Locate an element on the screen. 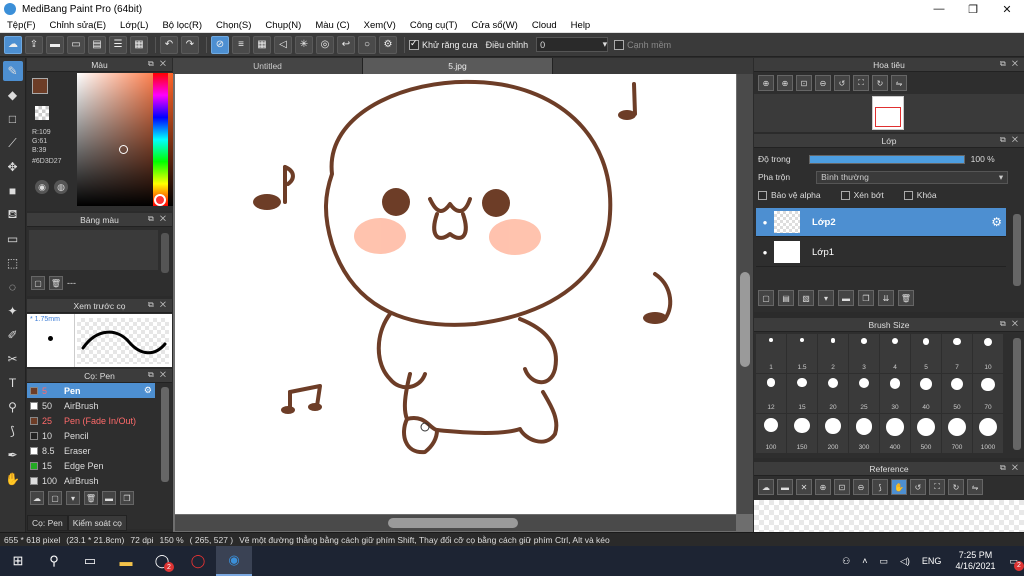 This screenshot has height=576, width=1024. brush-size-option: 20 is located at coordinates (833, 393).